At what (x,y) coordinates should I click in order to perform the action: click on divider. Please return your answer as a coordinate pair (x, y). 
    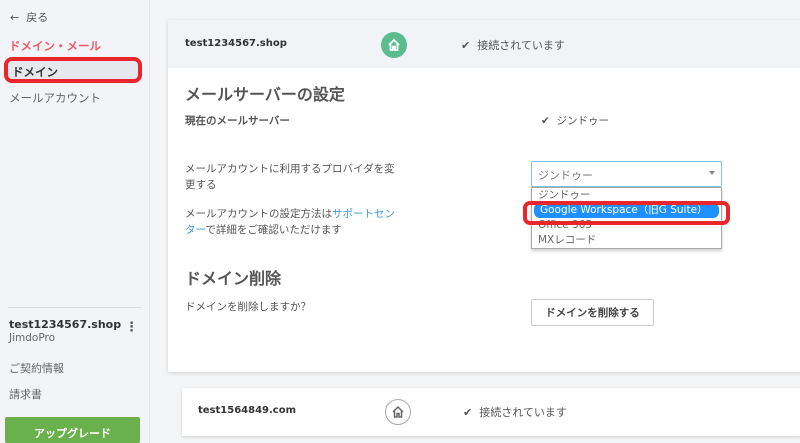
    Looking at the image, I should click on (75, 307).